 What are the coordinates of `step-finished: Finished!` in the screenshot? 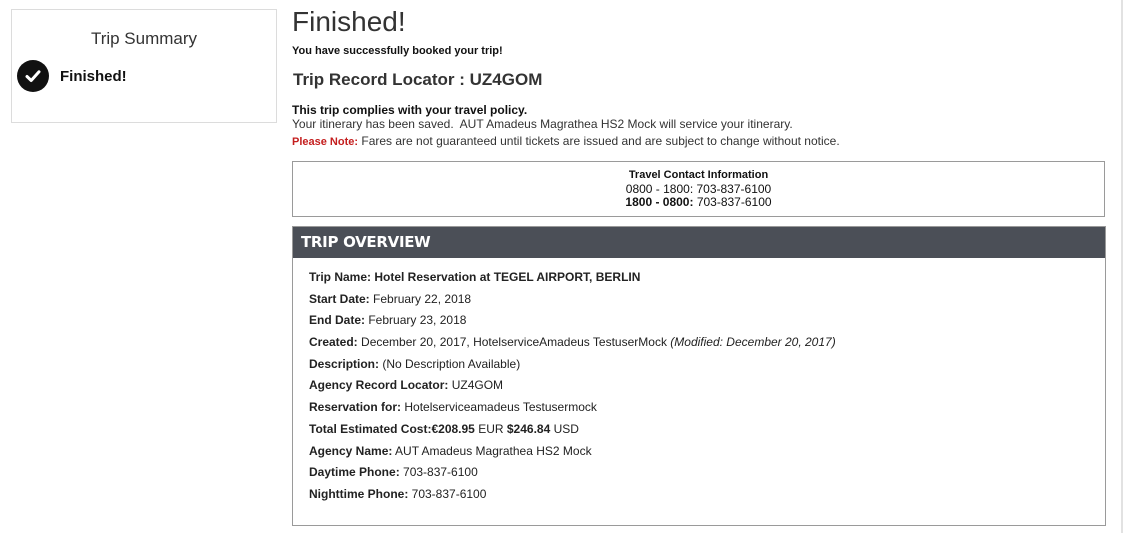 It's located at (72, 76).